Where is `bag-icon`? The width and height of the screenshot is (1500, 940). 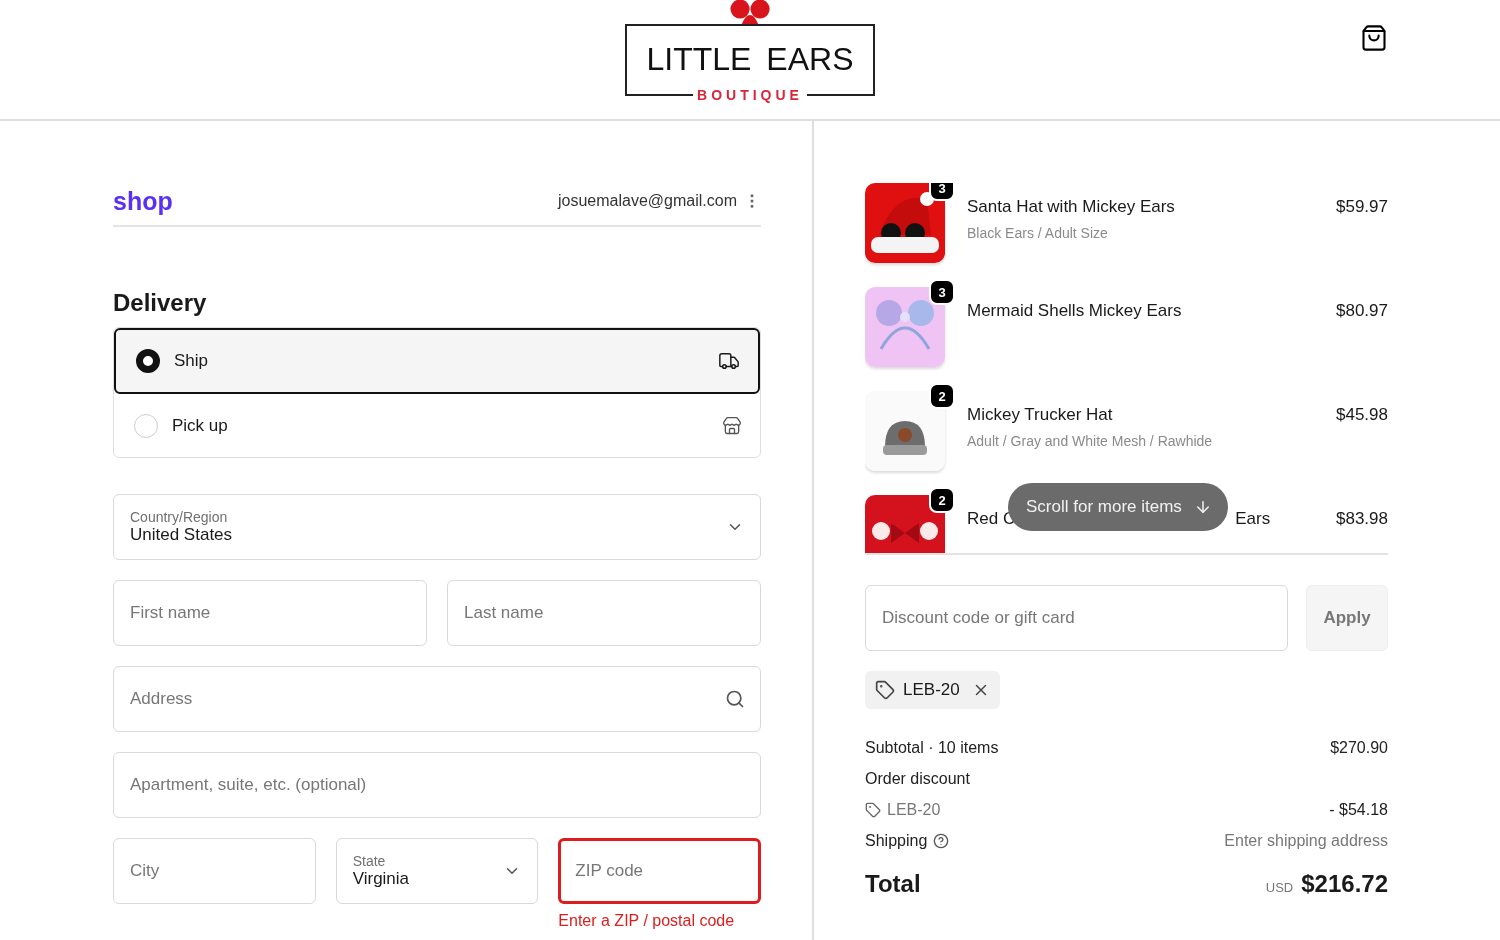 bag-icon is located at coordinates (1374, 38).